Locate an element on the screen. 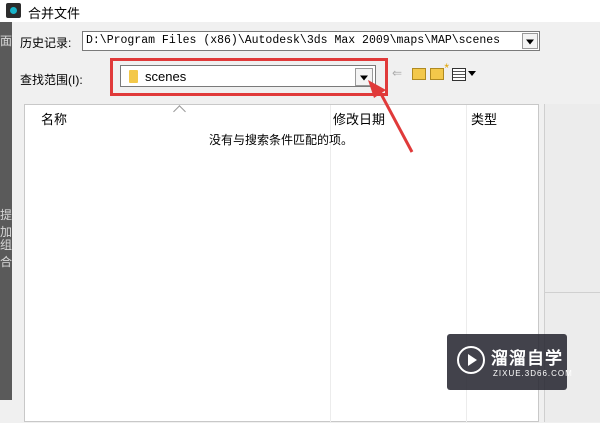  back-icon: ⇐ is located at coordinates (399, 73).